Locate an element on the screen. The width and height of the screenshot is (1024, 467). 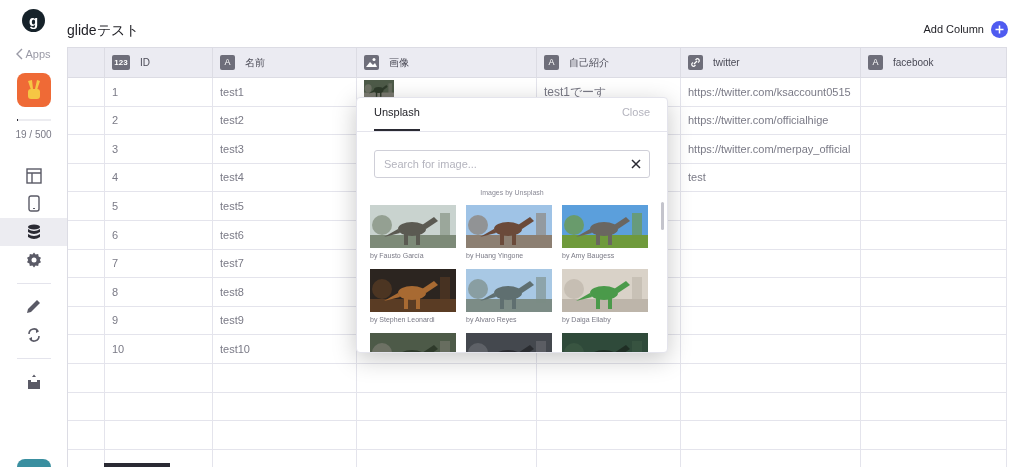
table-cell: https://twitter.com/merpay_official is located at coordinates (771, 149).